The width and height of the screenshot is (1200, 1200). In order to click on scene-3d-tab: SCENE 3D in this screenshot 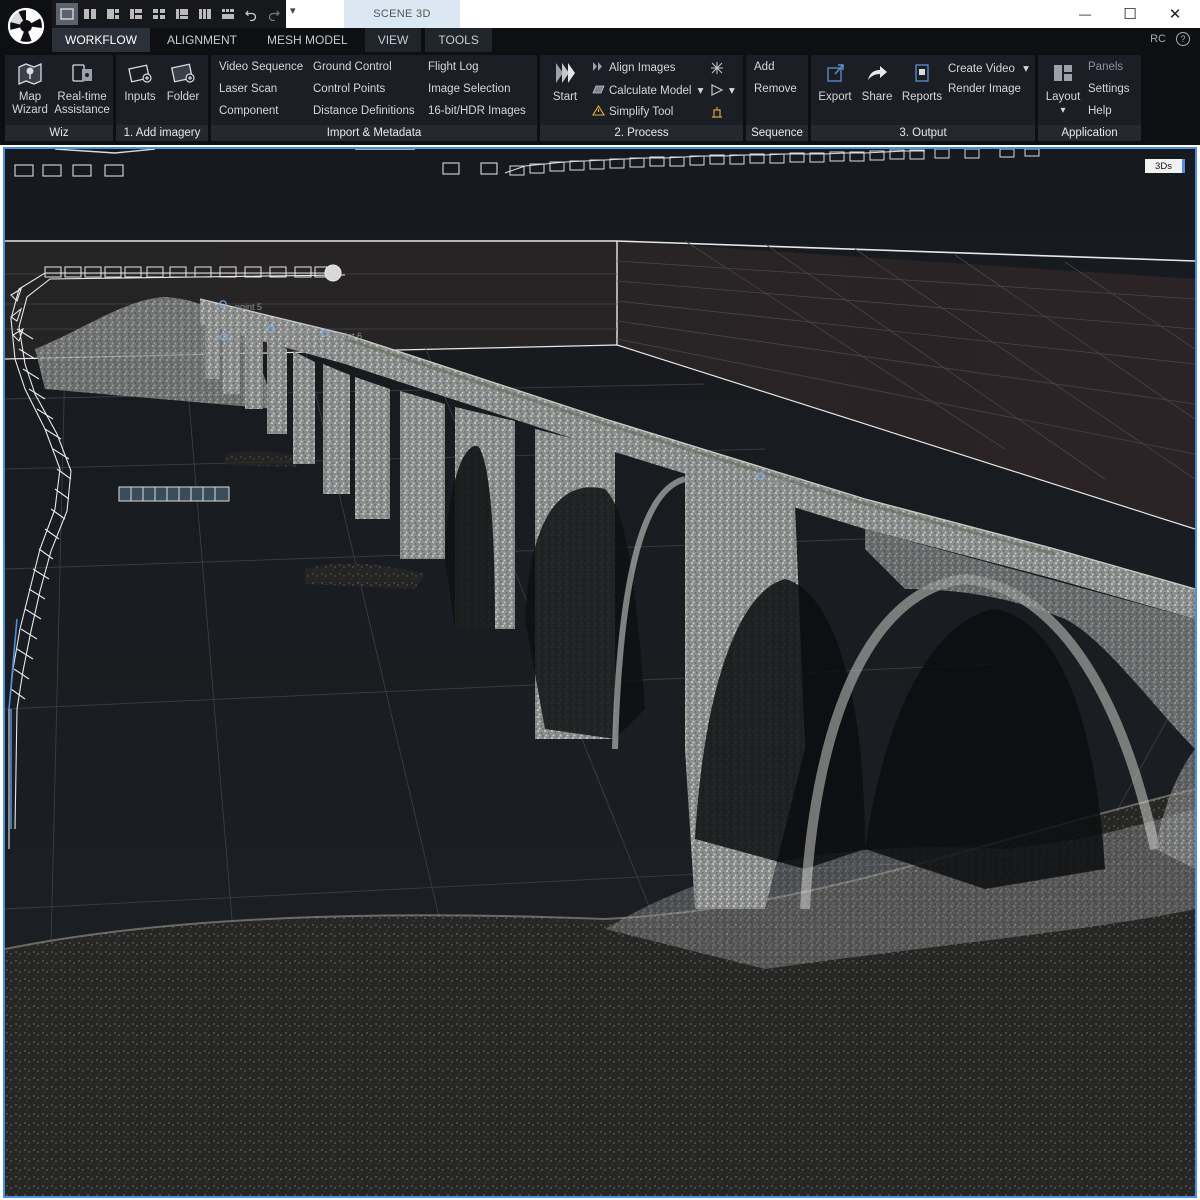, I will do `click(402, 14)`.